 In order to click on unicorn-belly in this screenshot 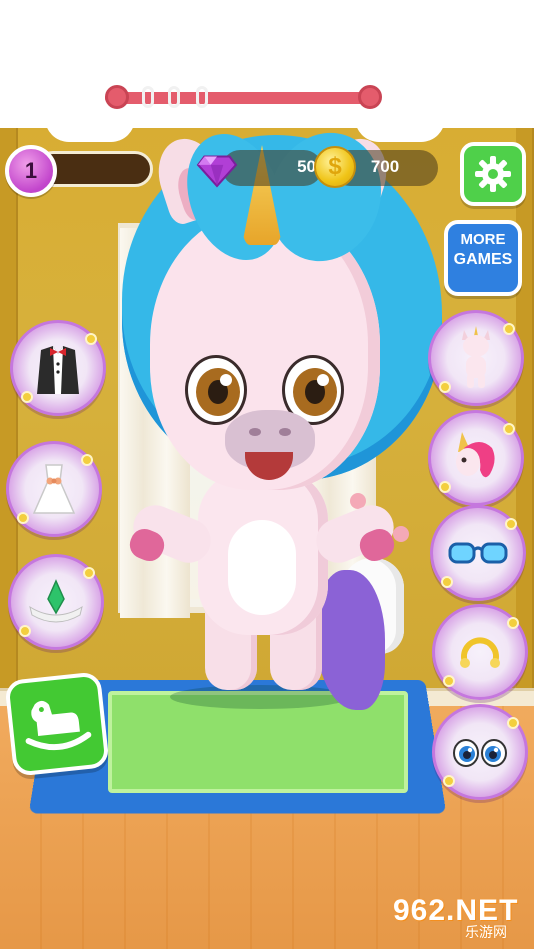, I will do `click(262, 567)`.